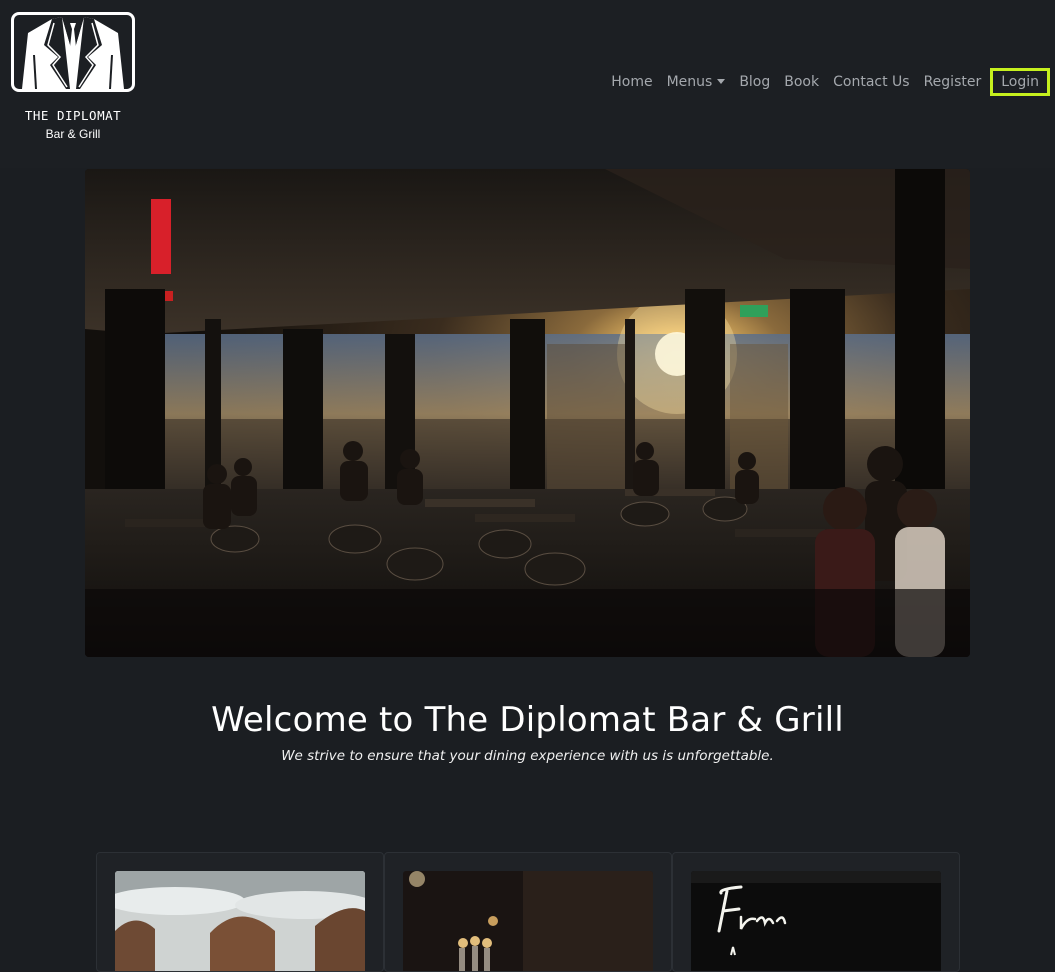  What do you see at coordinates (73, 52) in the screenshot?
I see `suit-jacket-icon` at bounding box center [73, 52].